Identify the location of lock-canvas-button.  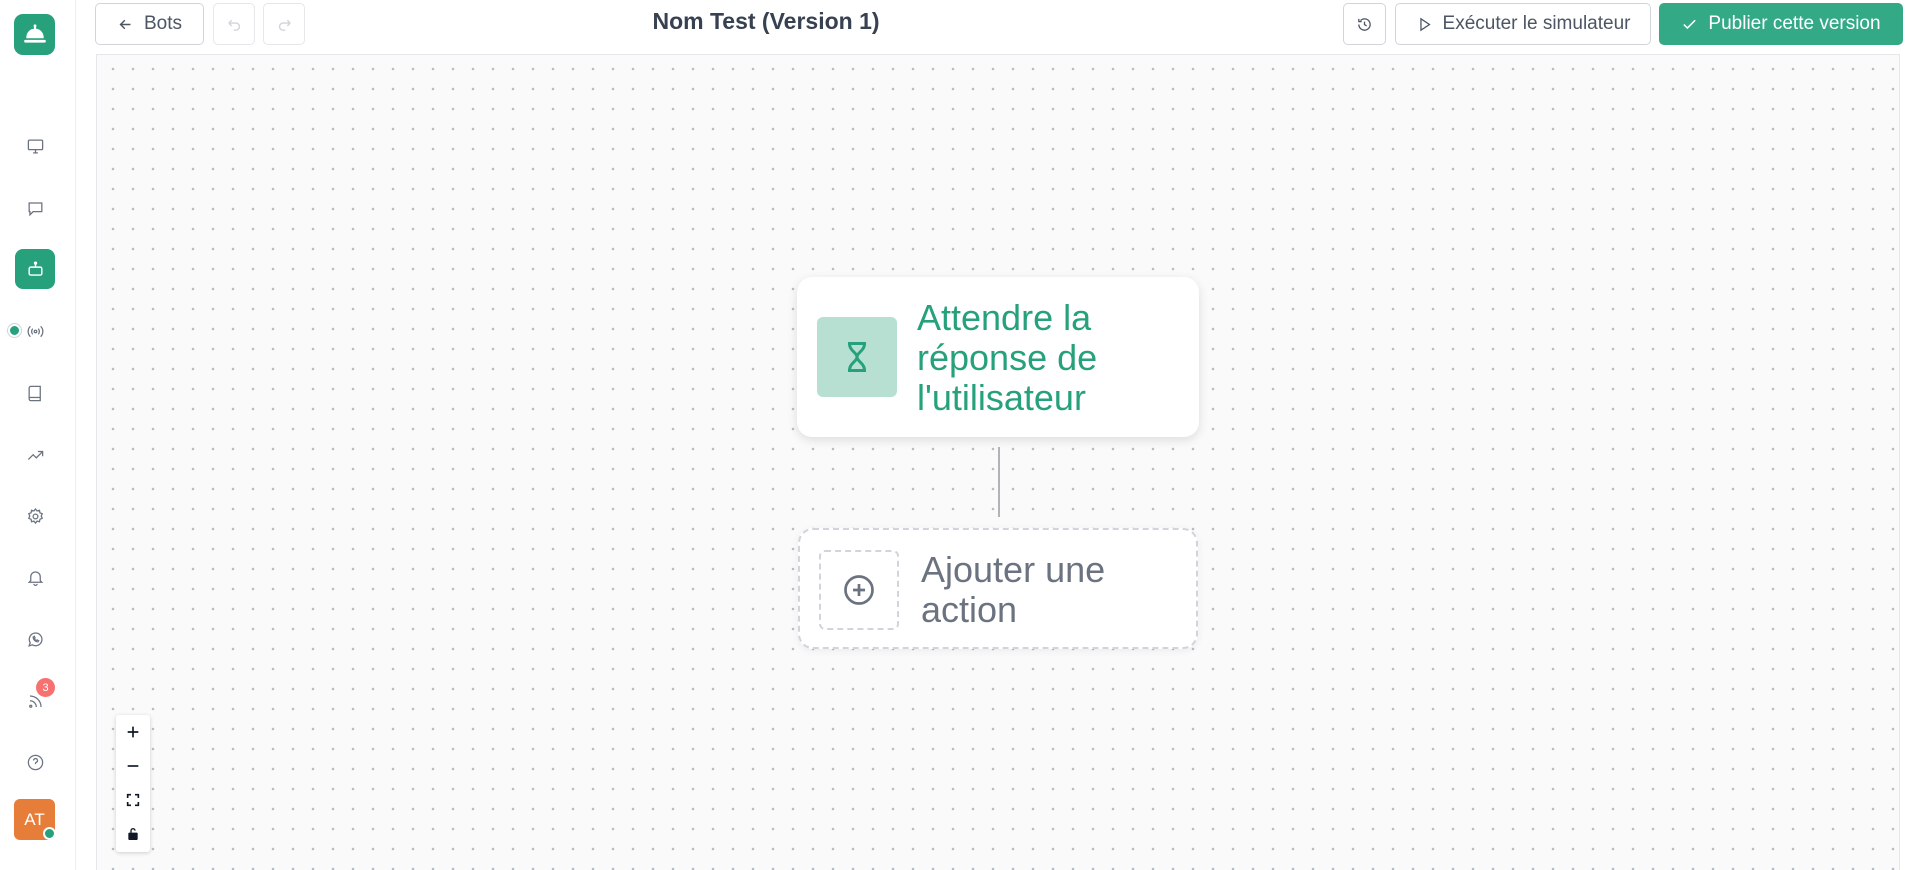
(133, 834).